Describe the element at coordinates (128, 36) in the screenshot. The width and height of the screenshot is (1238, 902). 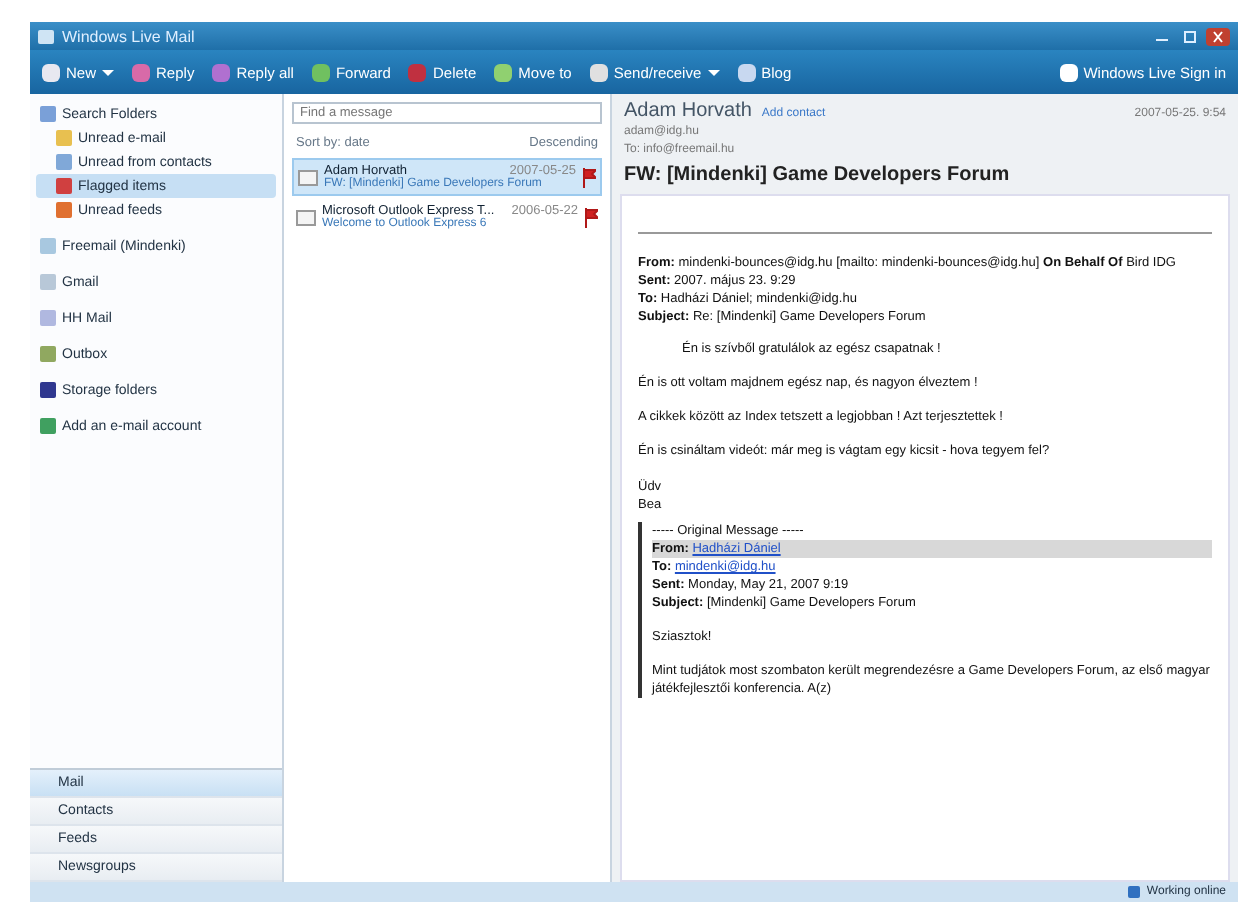
I see `window-title: Windows Live Mail` at that location.